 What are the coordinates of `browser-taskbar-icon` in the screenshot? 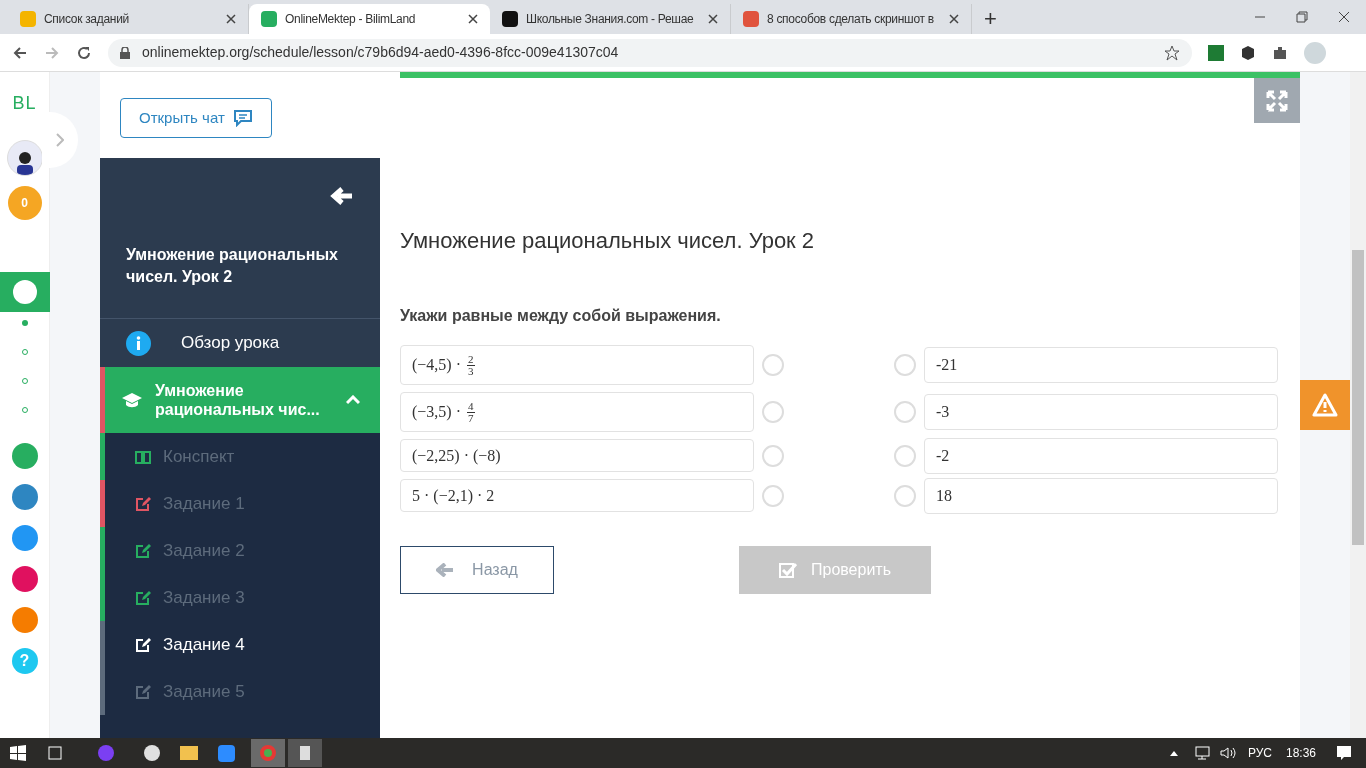 It's located at (152, 753).